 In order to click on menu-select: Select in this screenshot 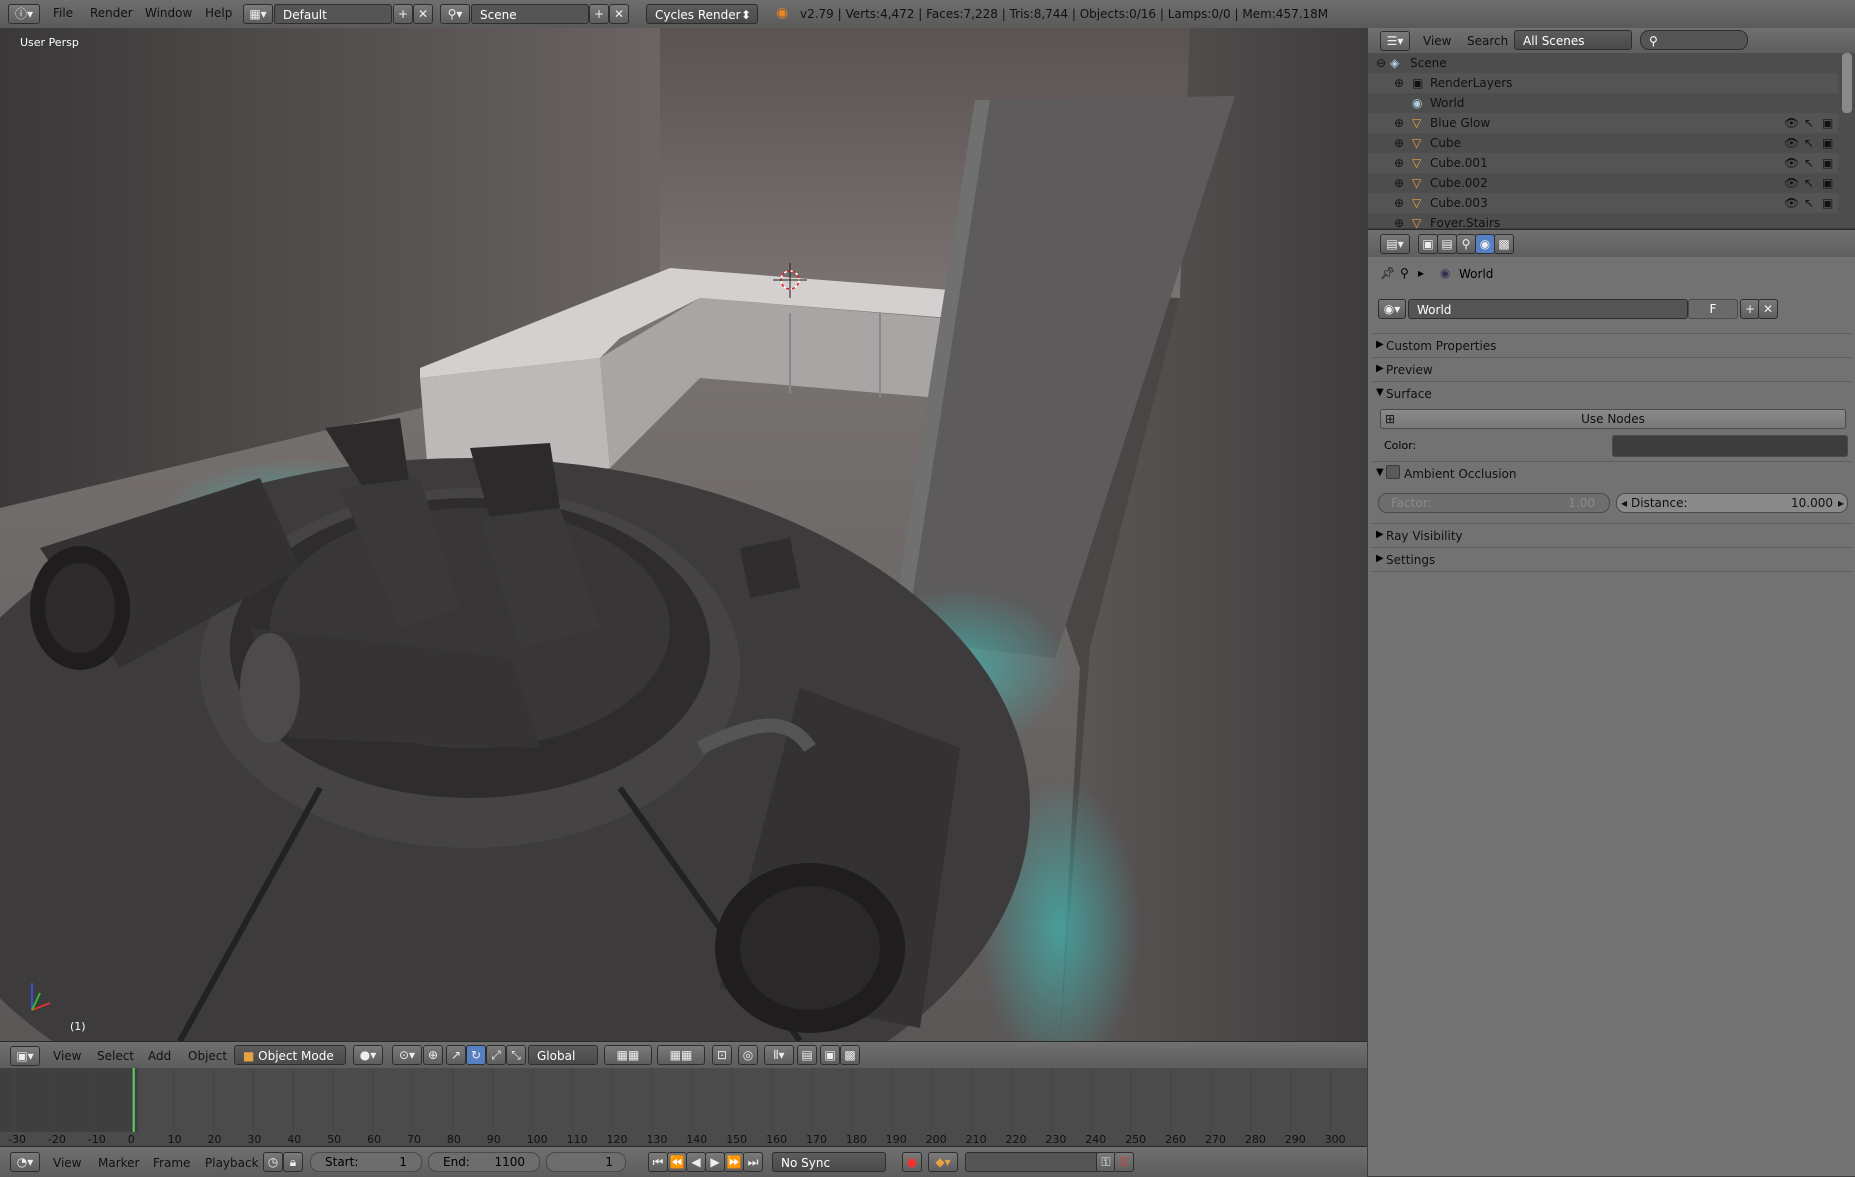, I will do `click(115, 1056)`.